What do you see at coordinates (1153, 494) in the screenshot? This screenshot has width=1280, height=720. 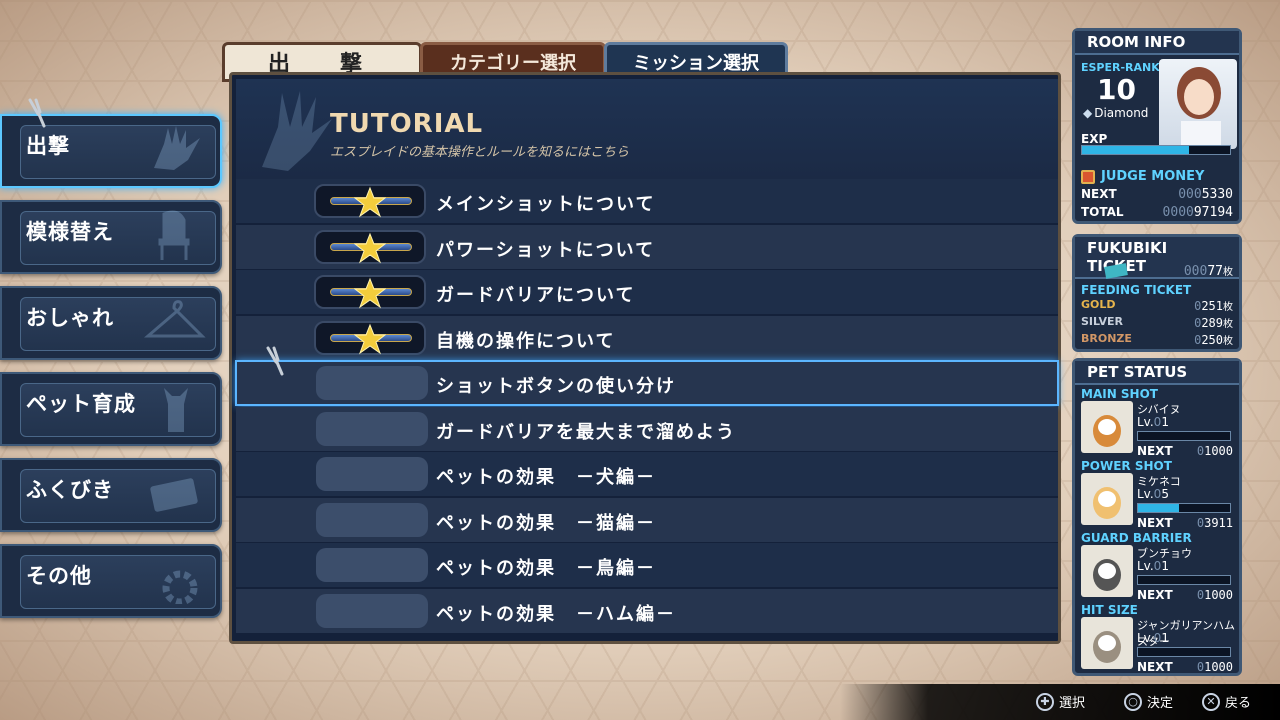 I see `pet-level: Lv.05` at bounding box center [1153, 494].